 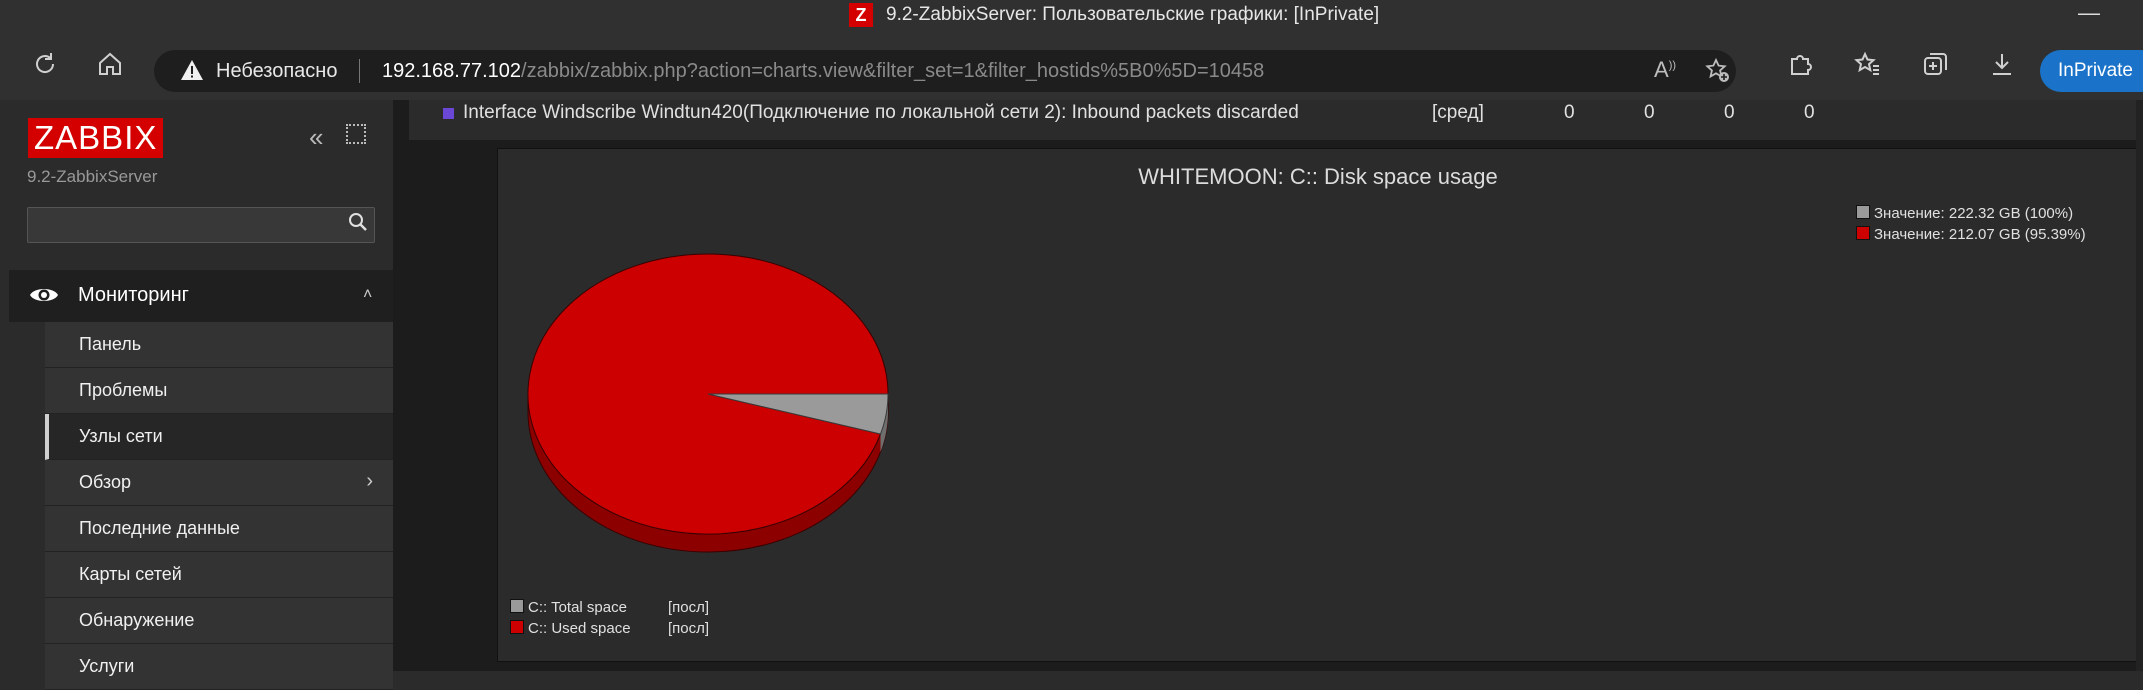 What do you see at coordinates (2089, 13) in the screenshot?
I see `minimize-button: —` at bounding box center [2089, 13].